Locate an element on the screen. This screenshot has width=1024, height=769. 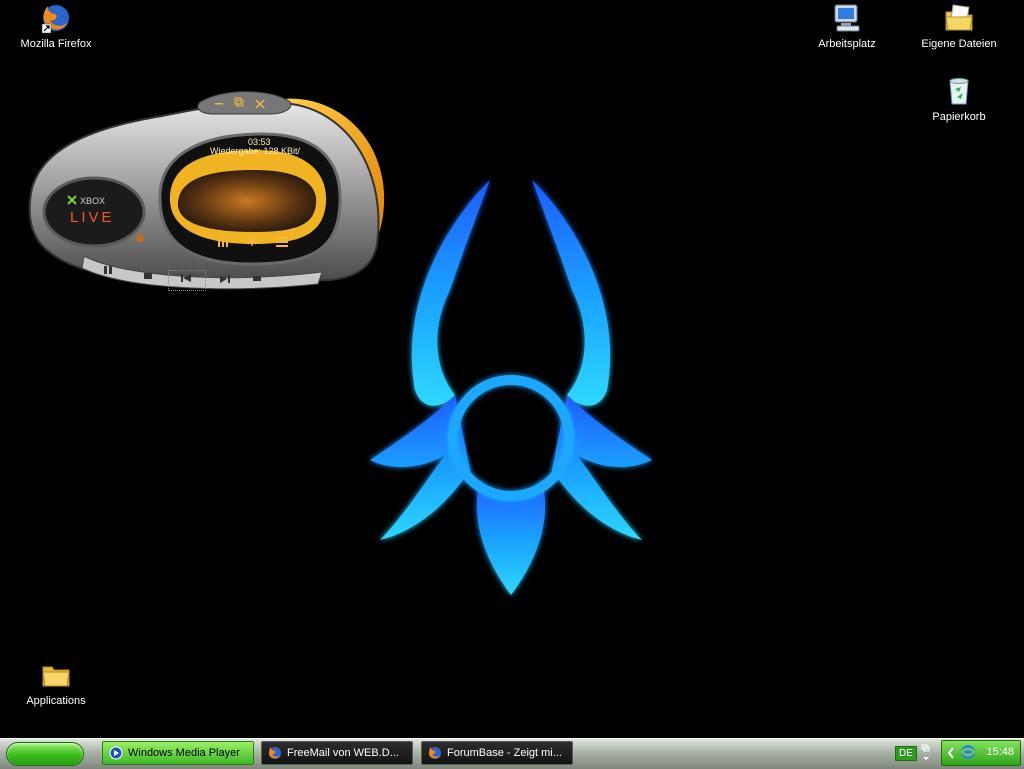
desktop-icon-my-documents: Eigene Dateien is located at coordinates (959, 26).